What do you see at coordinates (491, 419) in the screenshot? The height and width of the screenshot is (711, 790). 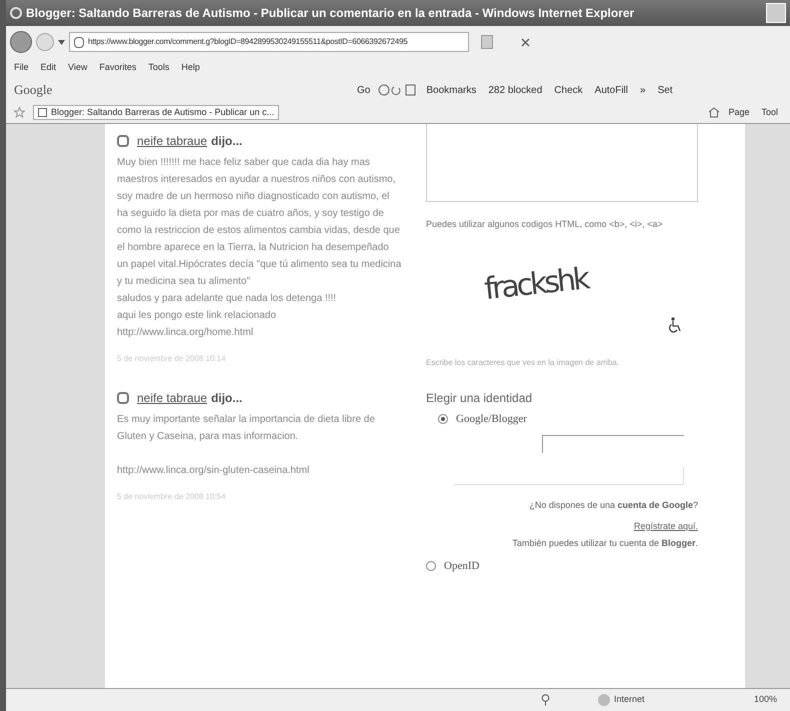 I see `identity-label: Google/Blogger` at bounding box center [491, 419].